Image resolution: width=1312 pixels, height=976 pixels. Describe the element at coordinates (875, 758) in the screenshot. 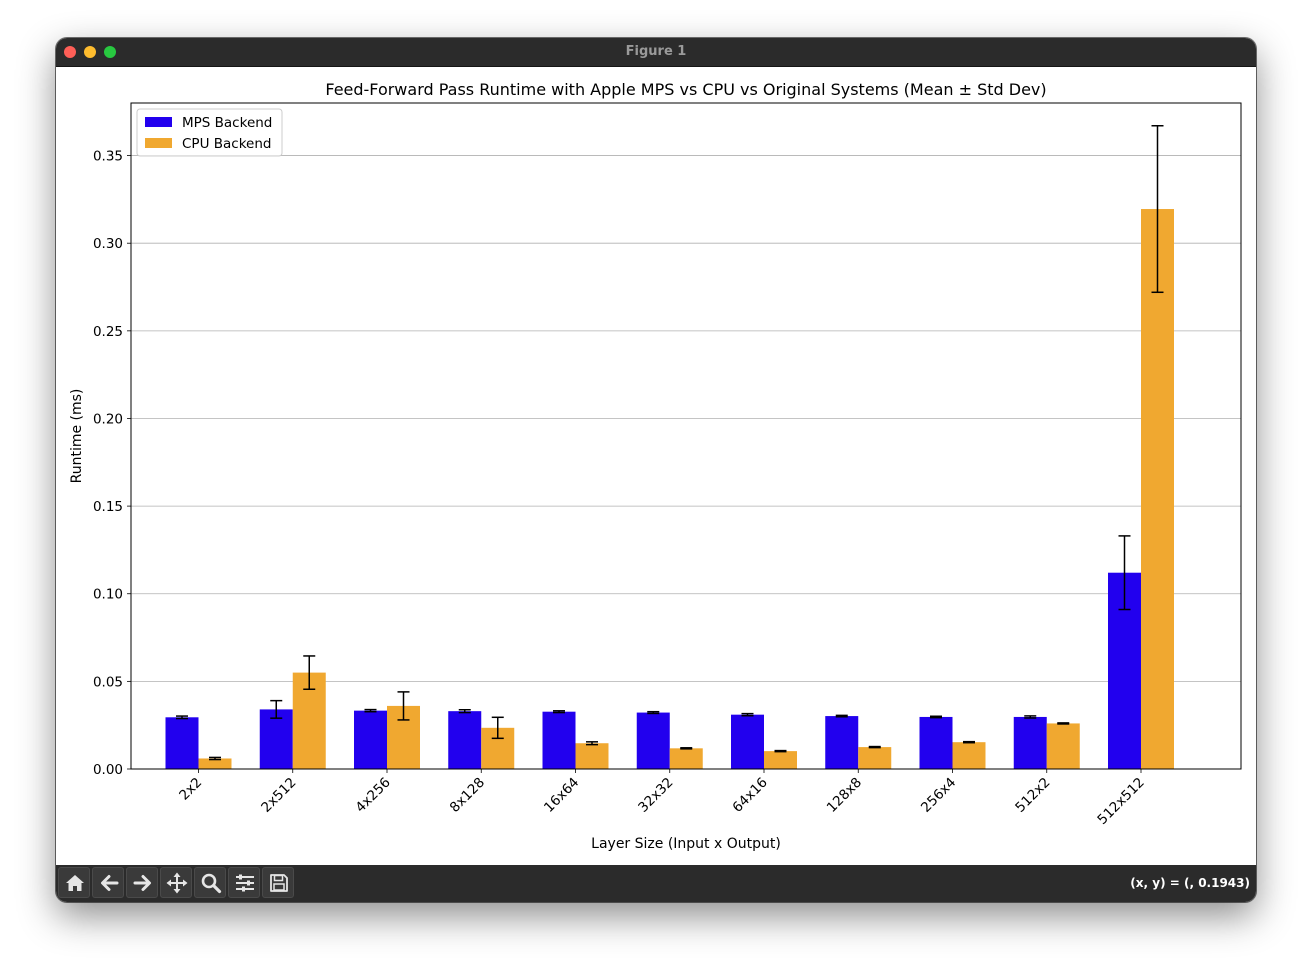

I see `bar-cpu-backend-128x8` at that location.